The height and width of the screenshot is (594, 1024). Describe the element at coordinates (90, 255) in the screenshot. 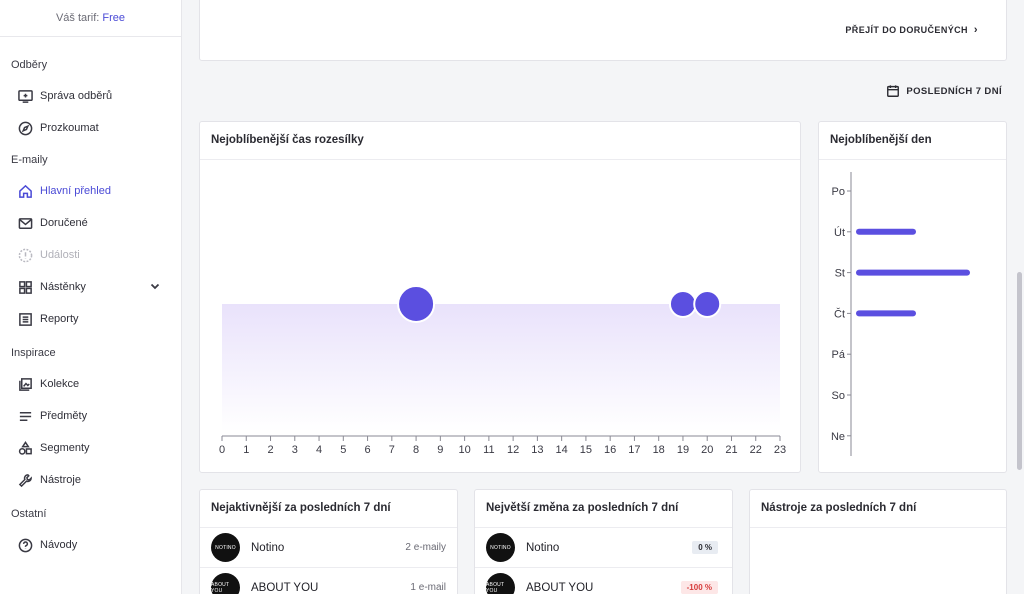

I see `sidebar-item-events: Události` at that location.